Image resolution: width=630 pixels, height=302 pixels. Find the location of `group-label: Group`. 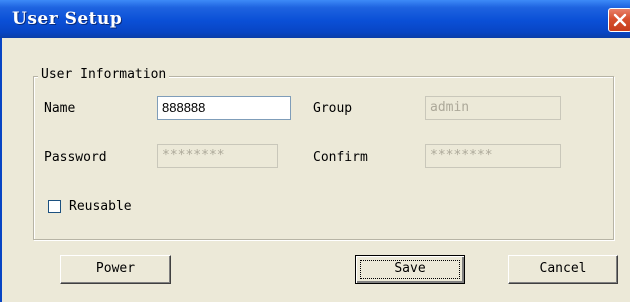

group-label: Group is located at coordinates (333, 108).